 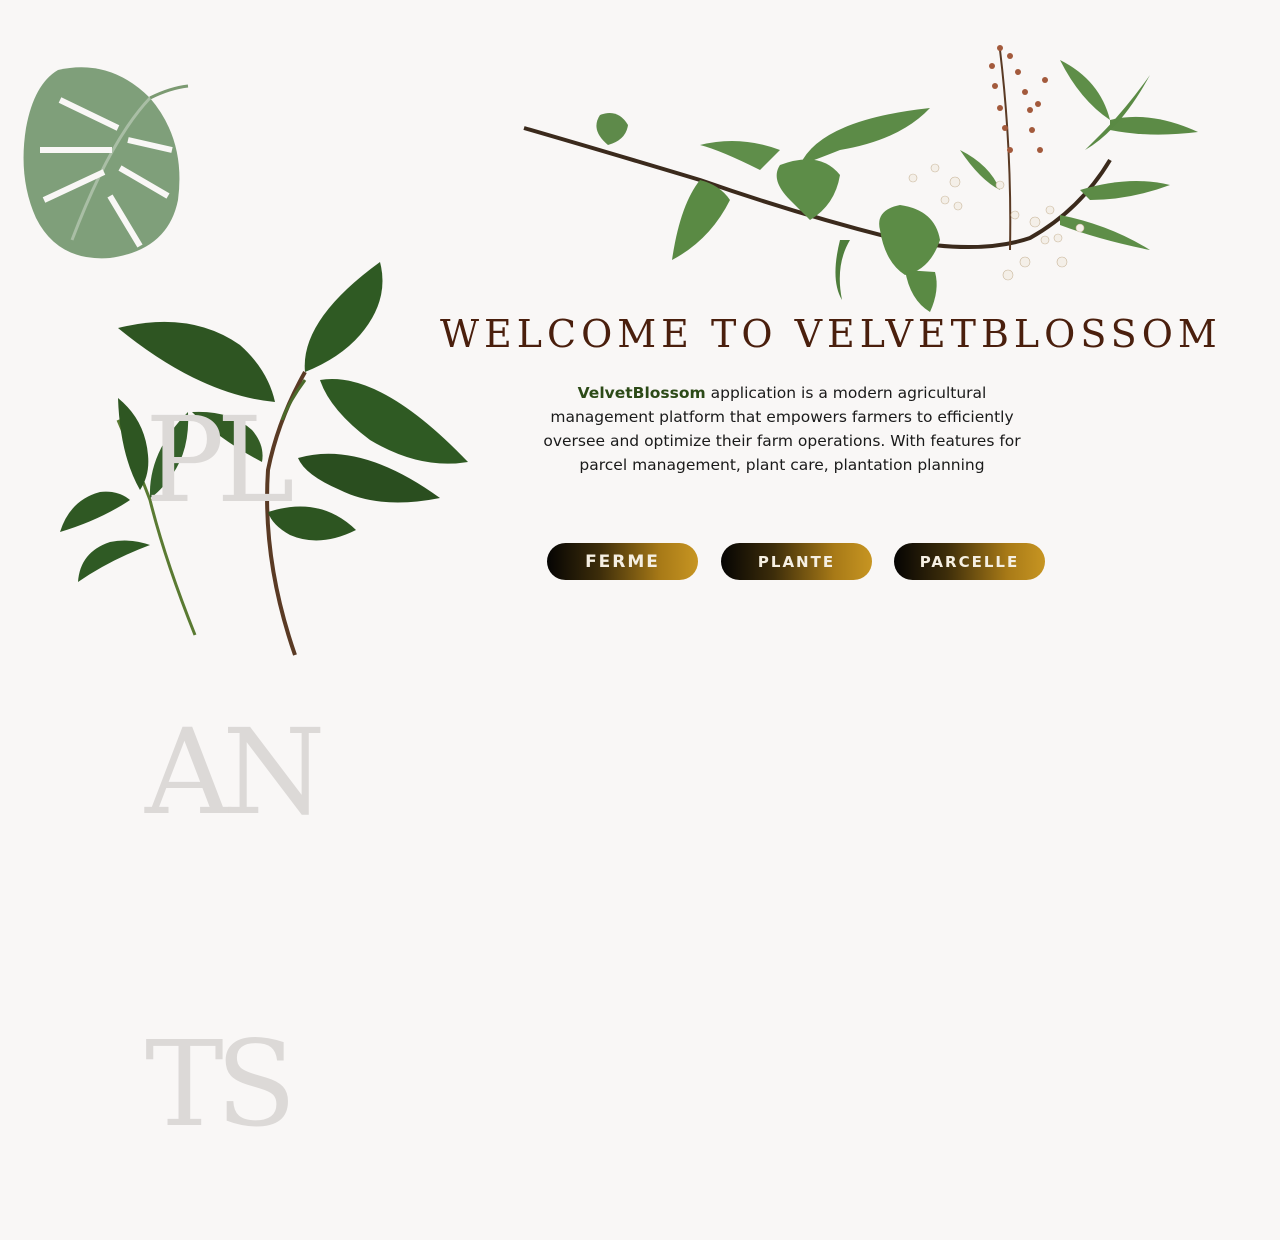 What do you see at coordinates (969, 561) in the screenshot?
I see `parcelle-button: PARCELLE` at bounding box center [969, 561].